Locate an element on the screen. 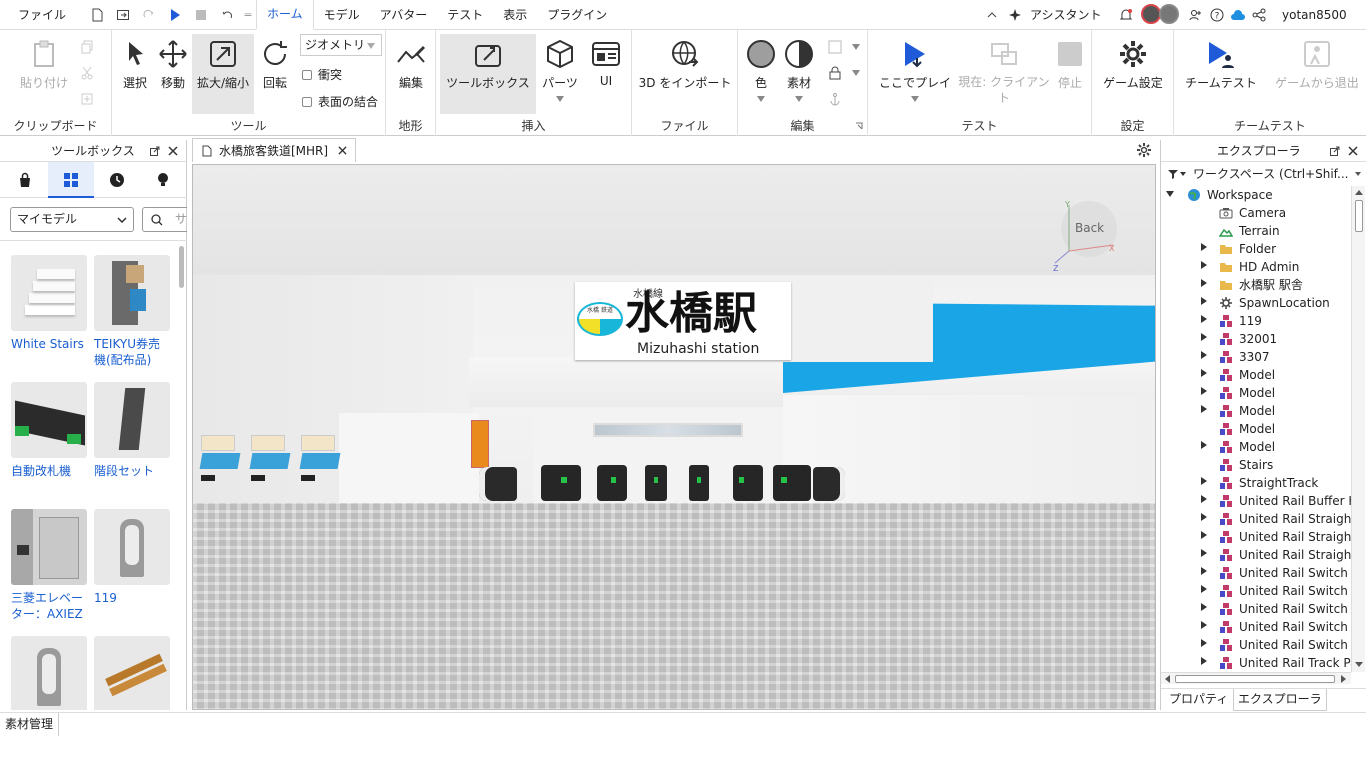 The image size is (1366, 768). toolbox-button: ツールボックス is located at coordinates (488, 74).